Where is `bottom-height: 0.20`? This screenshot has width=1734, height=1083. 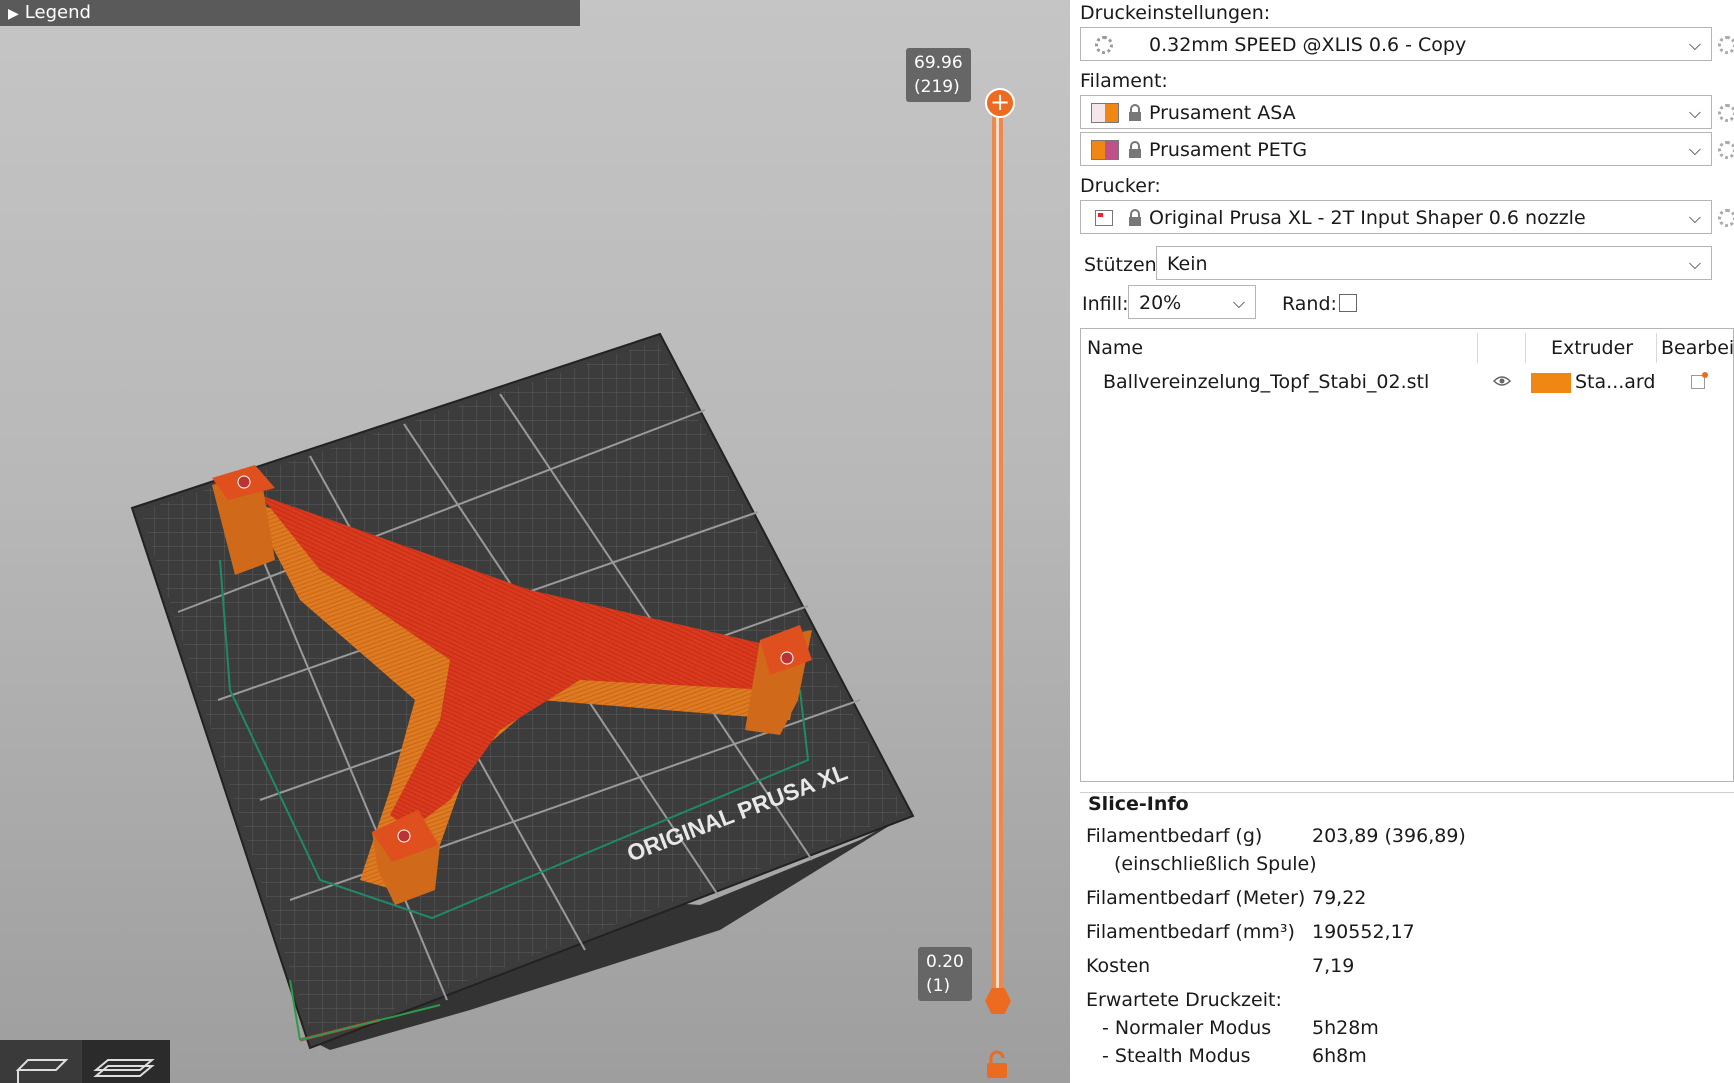
bottom-height: 0.20 is located at coordinates (945, 962).